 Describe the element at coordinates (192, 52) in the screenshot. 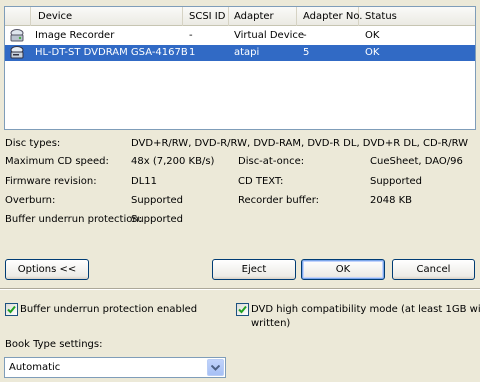

I see `scsi-id: 1` at that location.